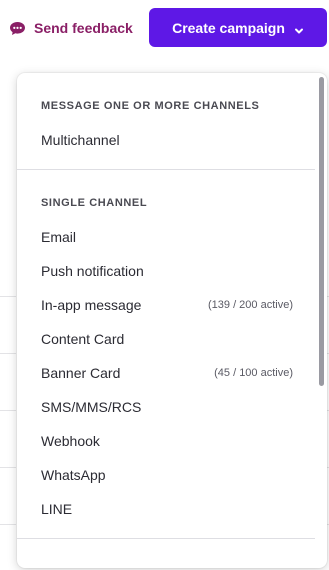 Image resolution: width=329 pixels, height=570 pixels. I want to click on menu-item-label: LINE, so click(57, 509).